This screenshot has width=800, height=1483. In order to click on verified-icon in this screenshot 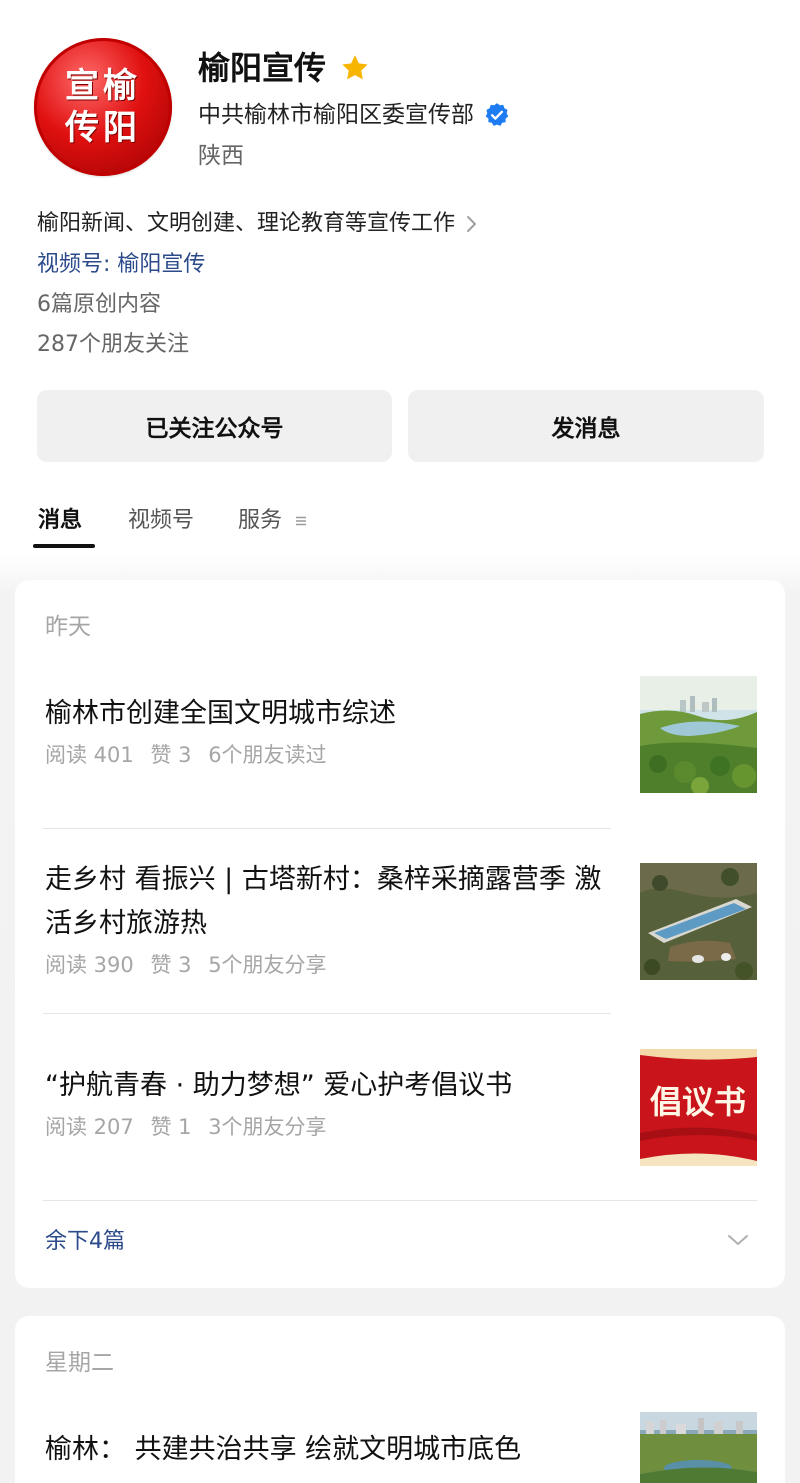, I will do `click(497, 115)`.